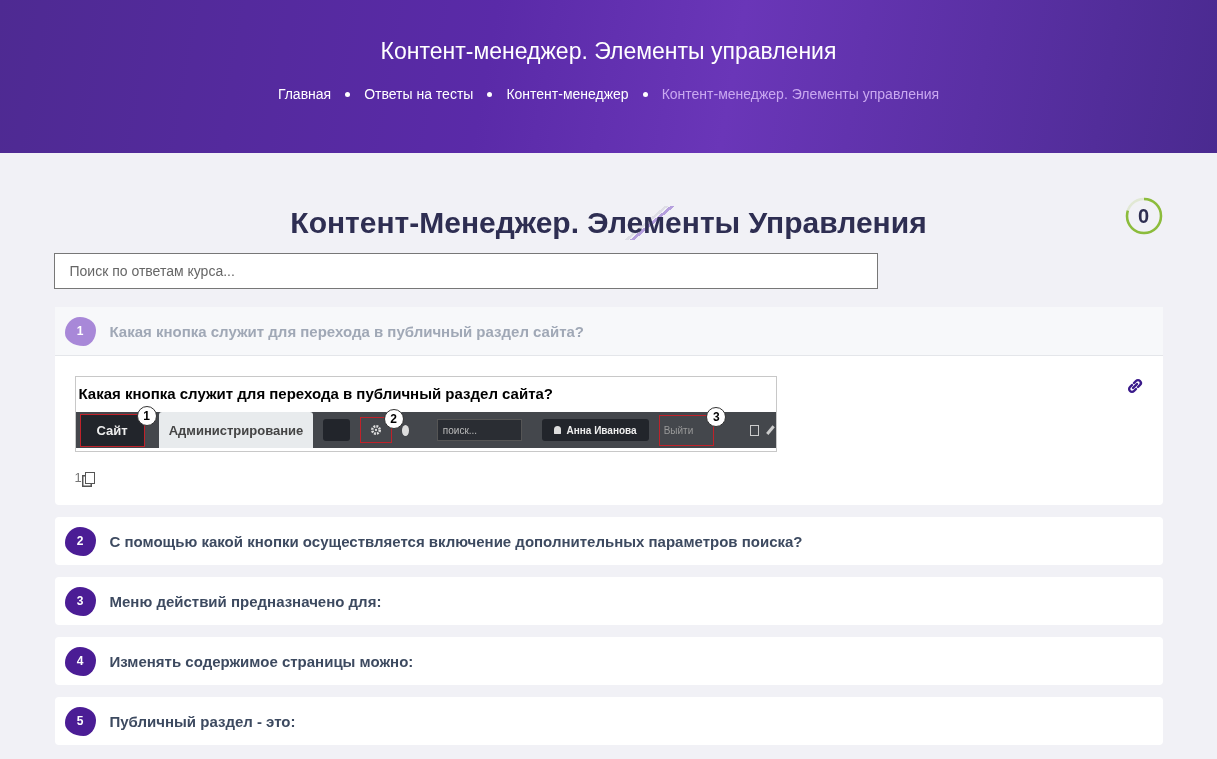 This screenshot has width=1217, height=759. Describe the element at coordinates (236, 430) in the screenshot. I see `admin-tab: Администрирование` at that location.